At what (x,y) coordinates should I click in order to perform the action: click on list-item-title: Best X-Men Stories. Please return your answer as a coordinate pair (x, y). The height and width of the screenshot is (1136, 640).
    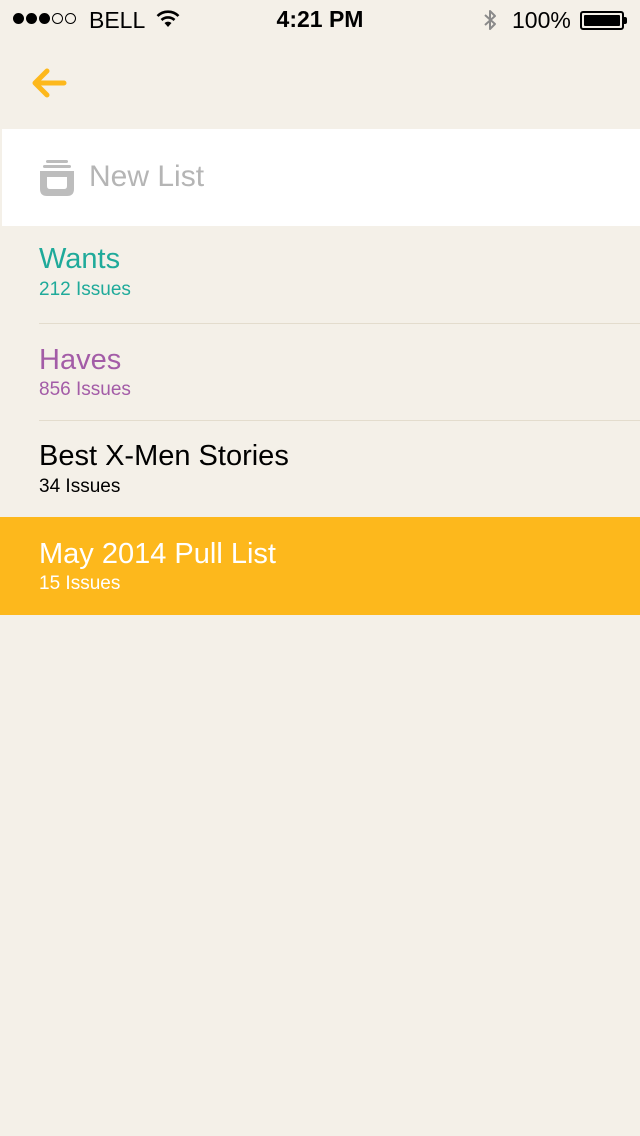
    Looking at the image, I should click on (164, 456).